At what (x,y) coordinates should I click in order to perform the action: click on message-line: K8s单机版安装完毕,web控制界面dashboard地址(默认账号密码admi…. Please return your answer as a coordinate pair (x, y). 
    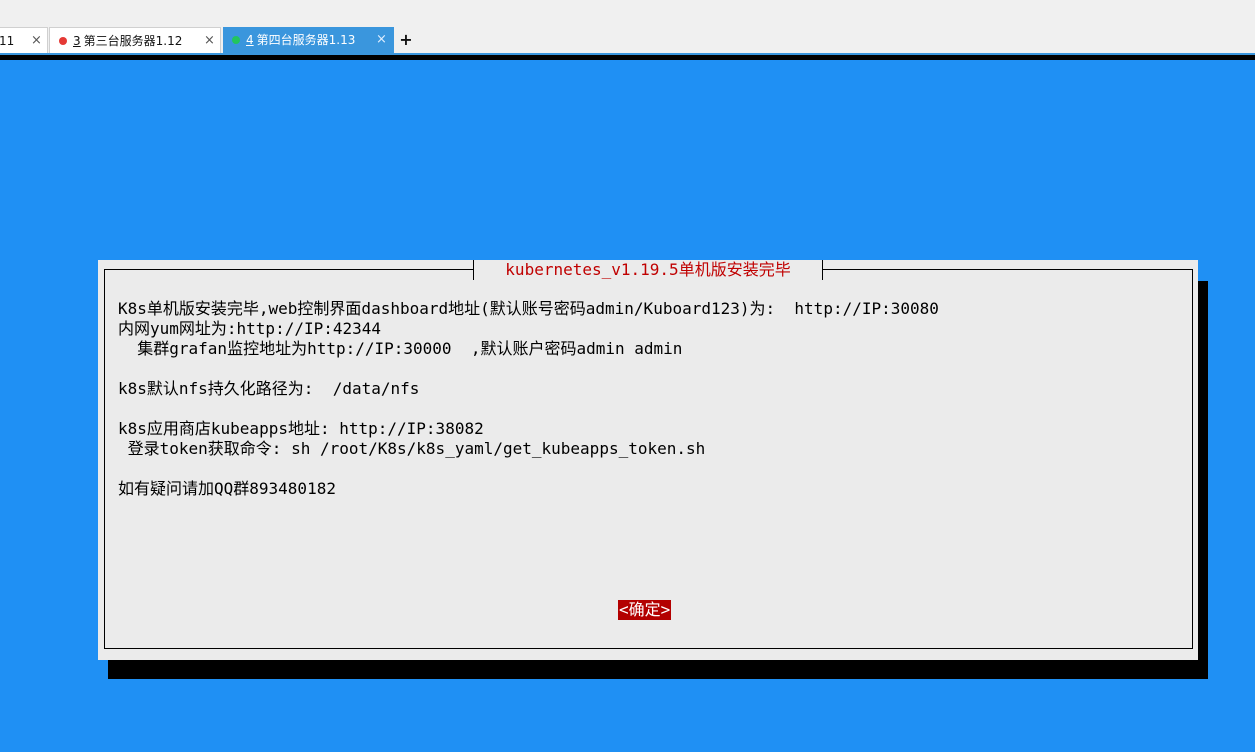
    Looking at the image, I should click on (528, 308).